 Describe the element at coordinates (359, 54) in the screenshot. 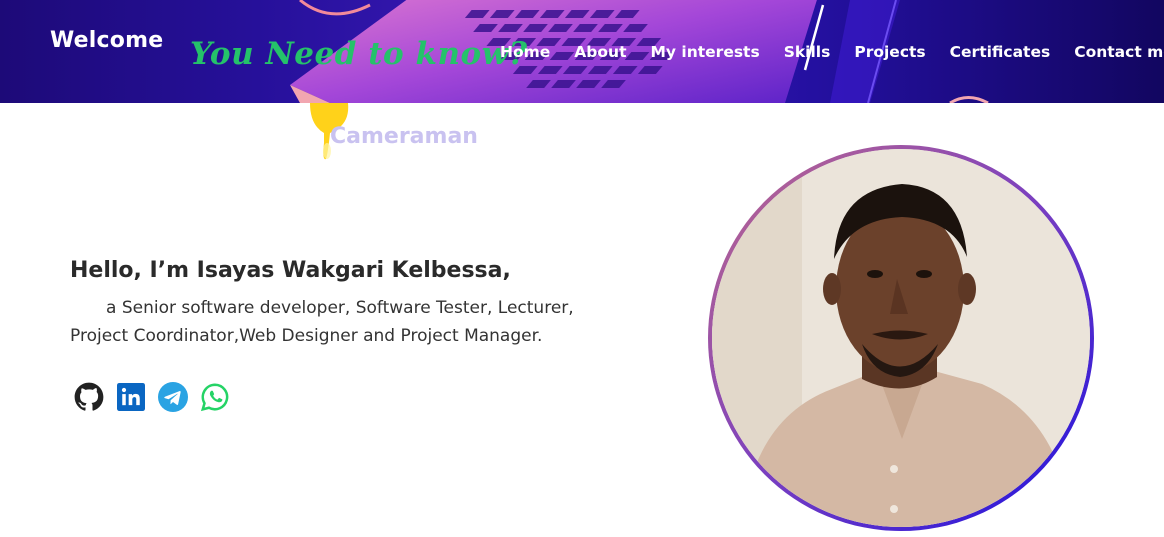

I see `tagline-text: You Need to know?` at that location.